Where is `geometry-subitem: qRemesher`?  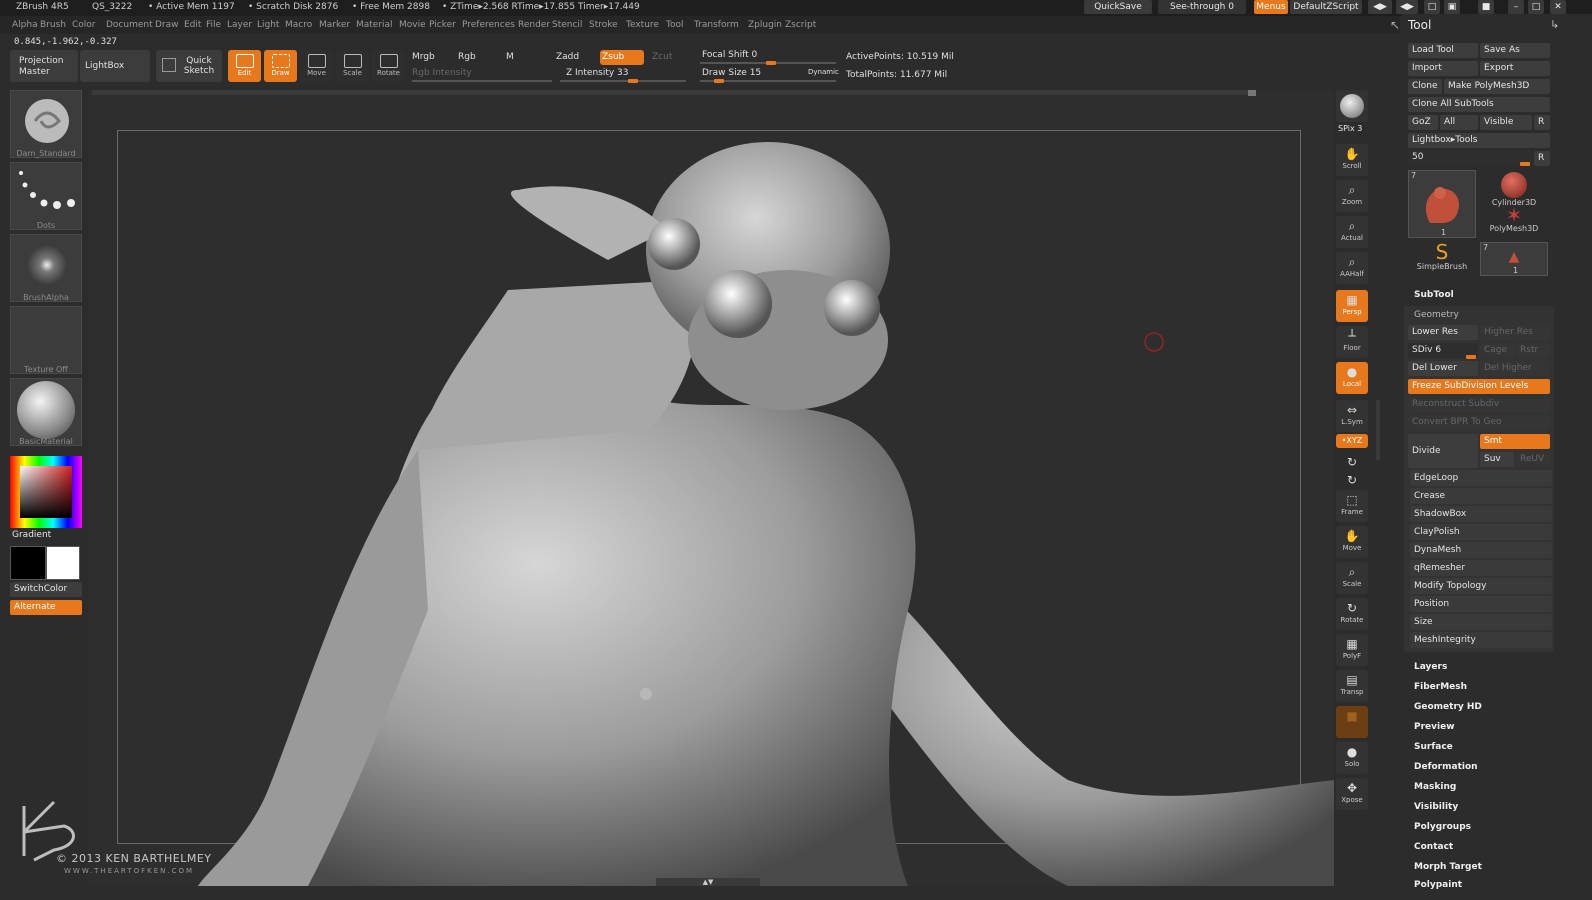
geometry-subitem: qRemesher is located at coordinates (1481, 568).